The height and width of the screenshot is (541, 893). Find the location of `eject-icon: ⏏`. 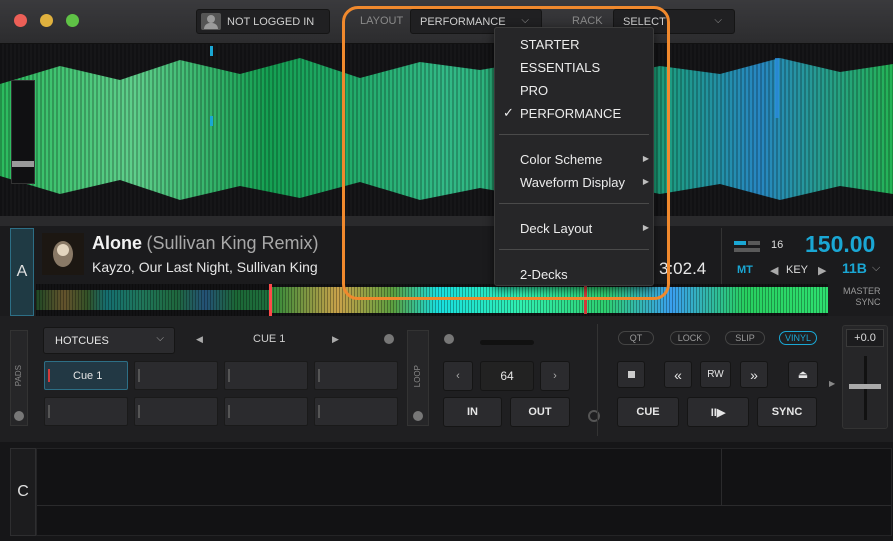

eject-icon: ⏏ is located at coordinates (803, 375).